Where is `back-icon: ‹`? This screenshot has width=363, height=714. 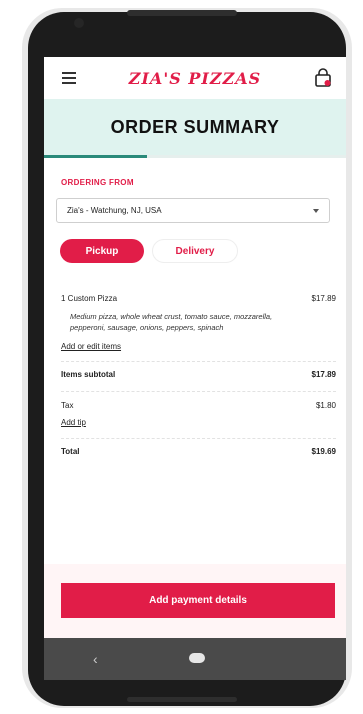
back-icon: ‹ is located at coordinates (95, 659).